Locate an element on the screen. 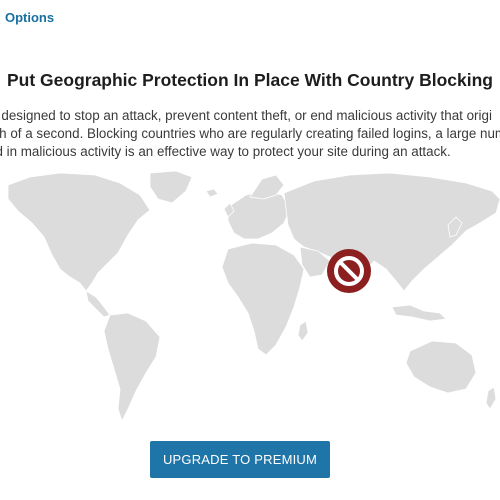  central-america-landmass is located at coordinates (98, 304).